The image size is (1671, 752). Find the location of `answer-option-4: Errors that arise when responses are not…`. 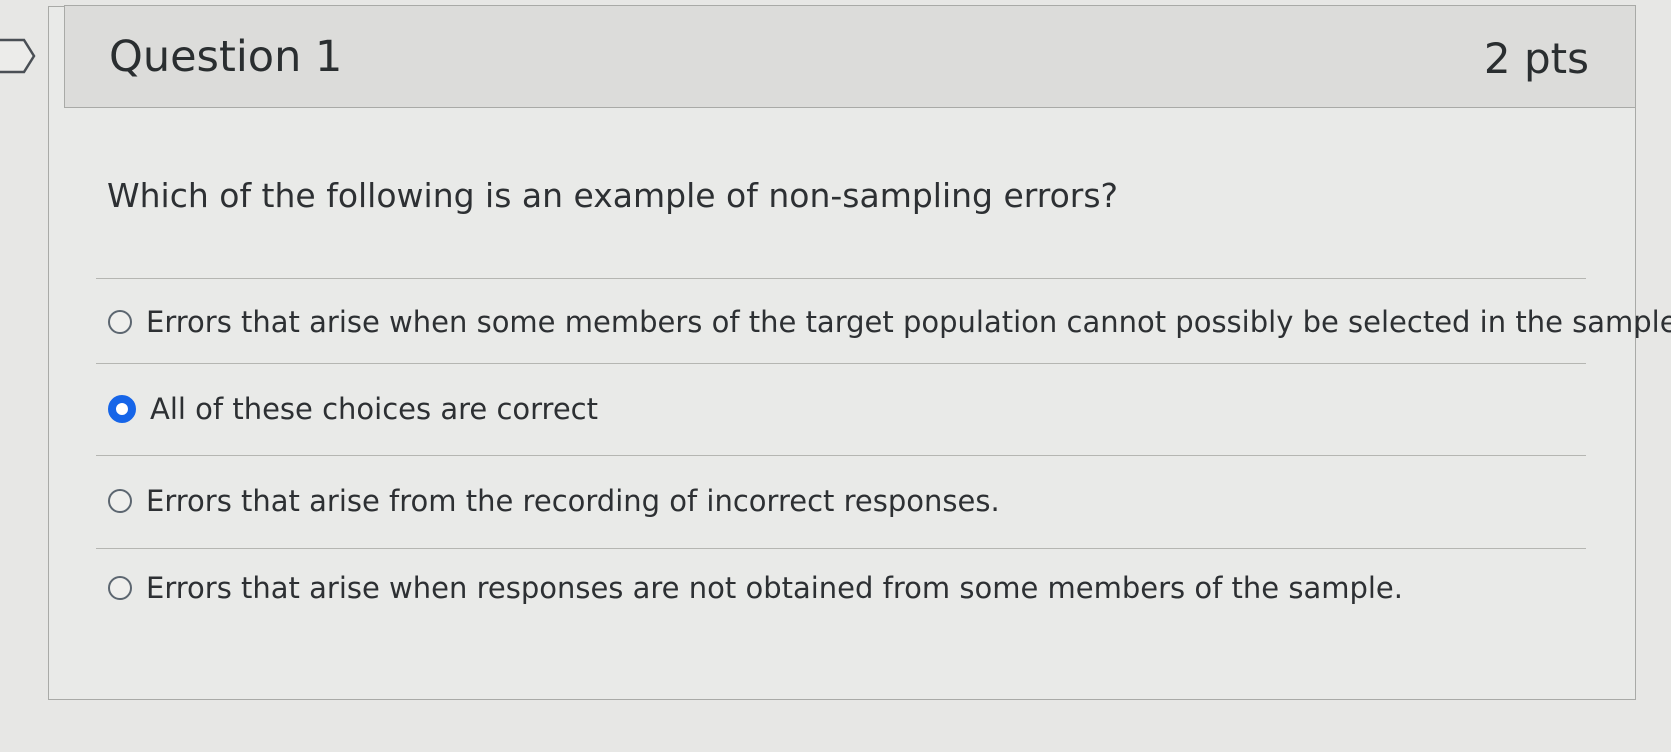

answer-option-4: Errors that arise when responses are not… is located at coordinates (755, 588).